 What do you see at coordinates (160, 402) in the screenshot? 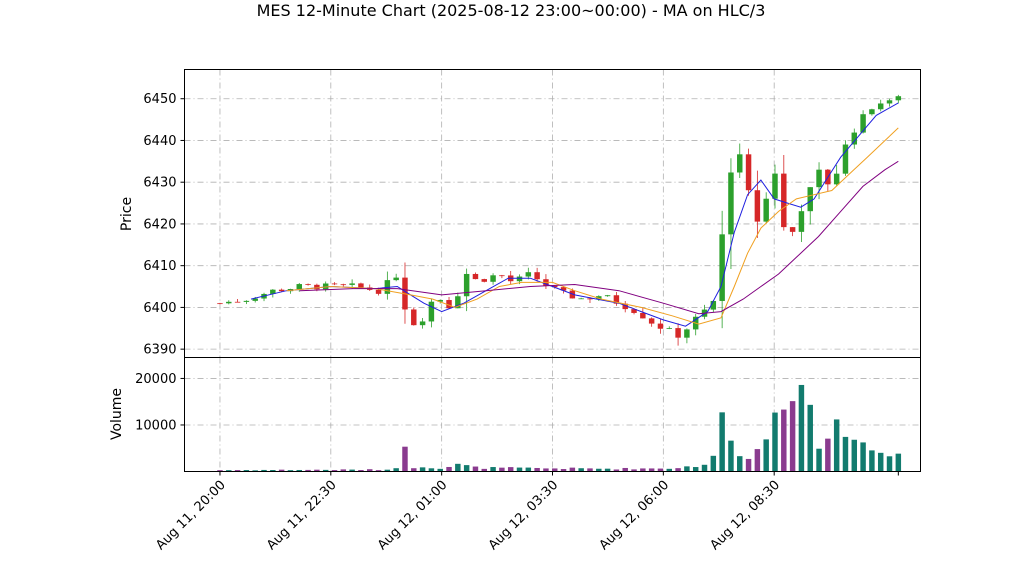
I see `volume-y-axis-ticks: 10000 20000` at bounding box center [160, 402].